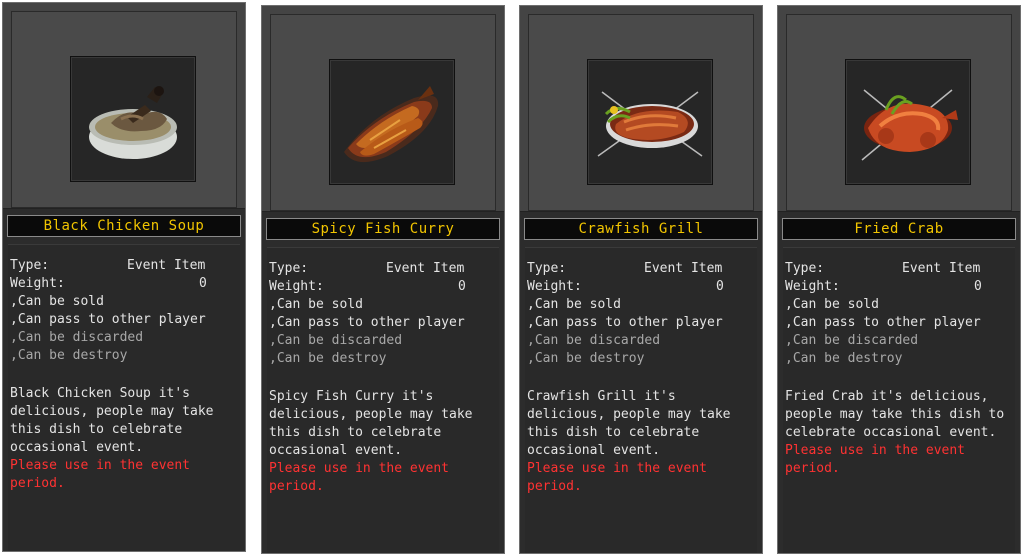 This screenshot has height=556, width=1031. What do you see at coordinates (383, 229) in the screenshot?
I see `item-name: Spicy Fish Curry` at bounding box center [383, 229].